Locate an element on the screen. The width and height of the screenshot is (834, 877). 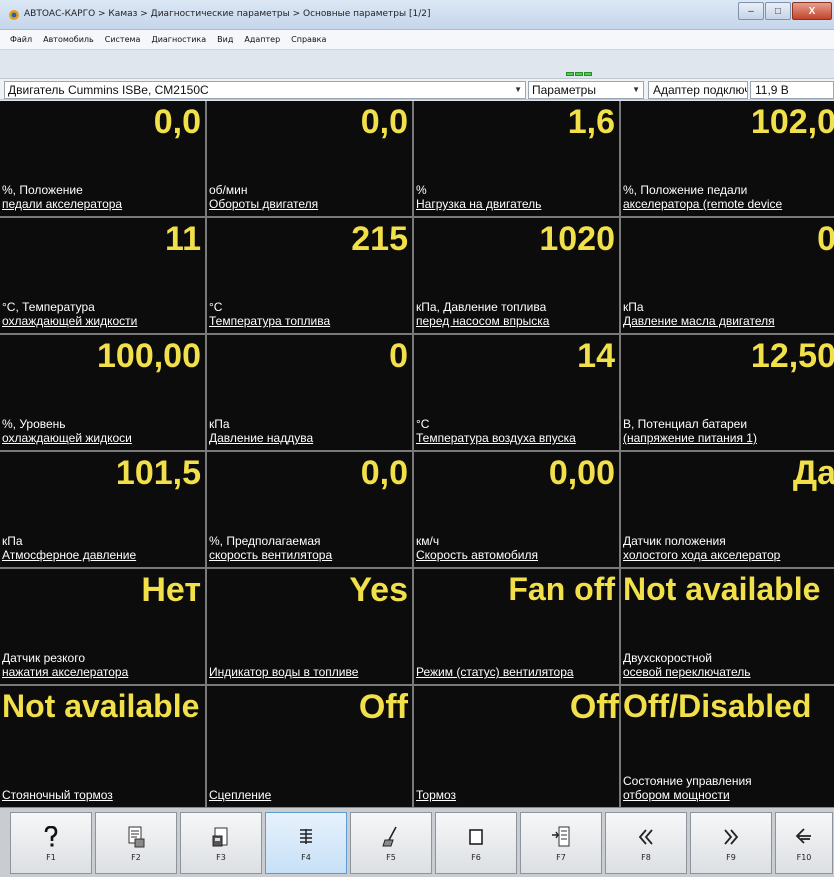
maximize-button: □ is located at coordinates (778, 11).